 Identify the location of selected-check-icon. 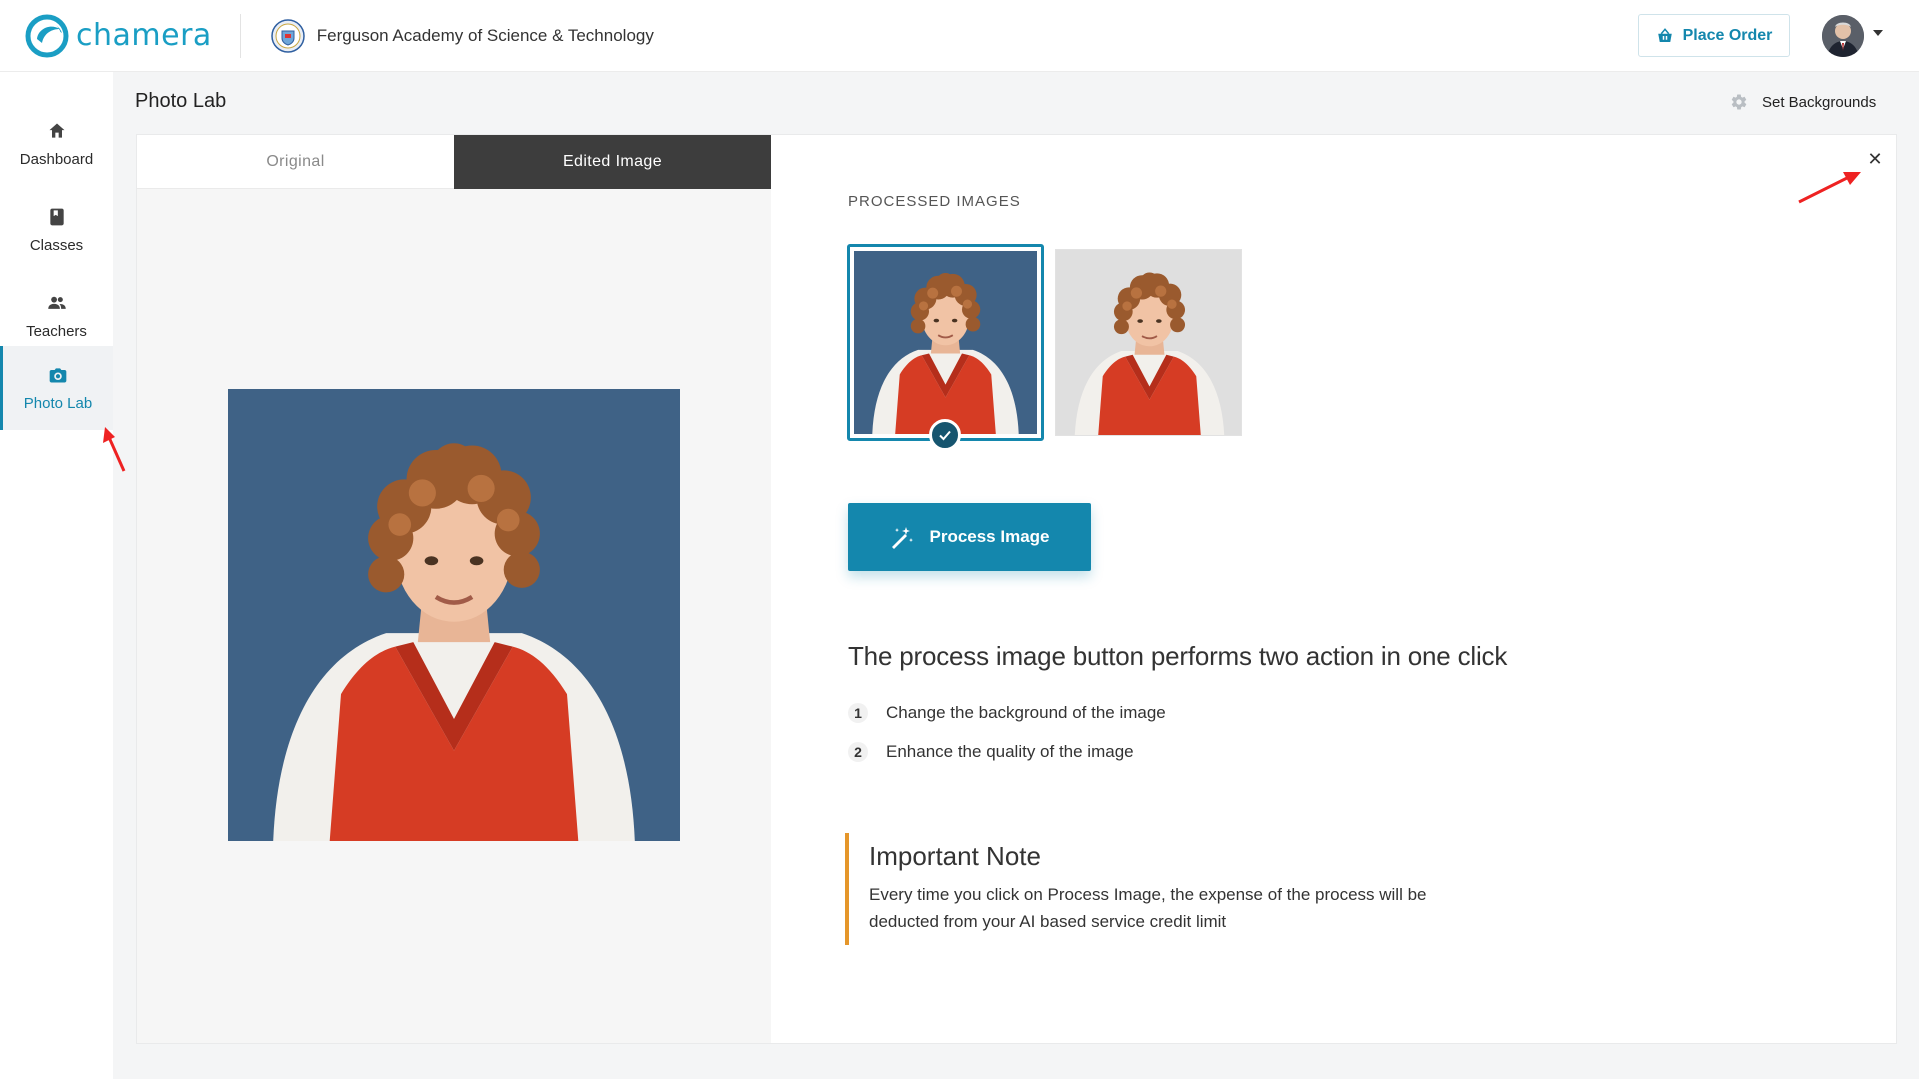
(945, 435).